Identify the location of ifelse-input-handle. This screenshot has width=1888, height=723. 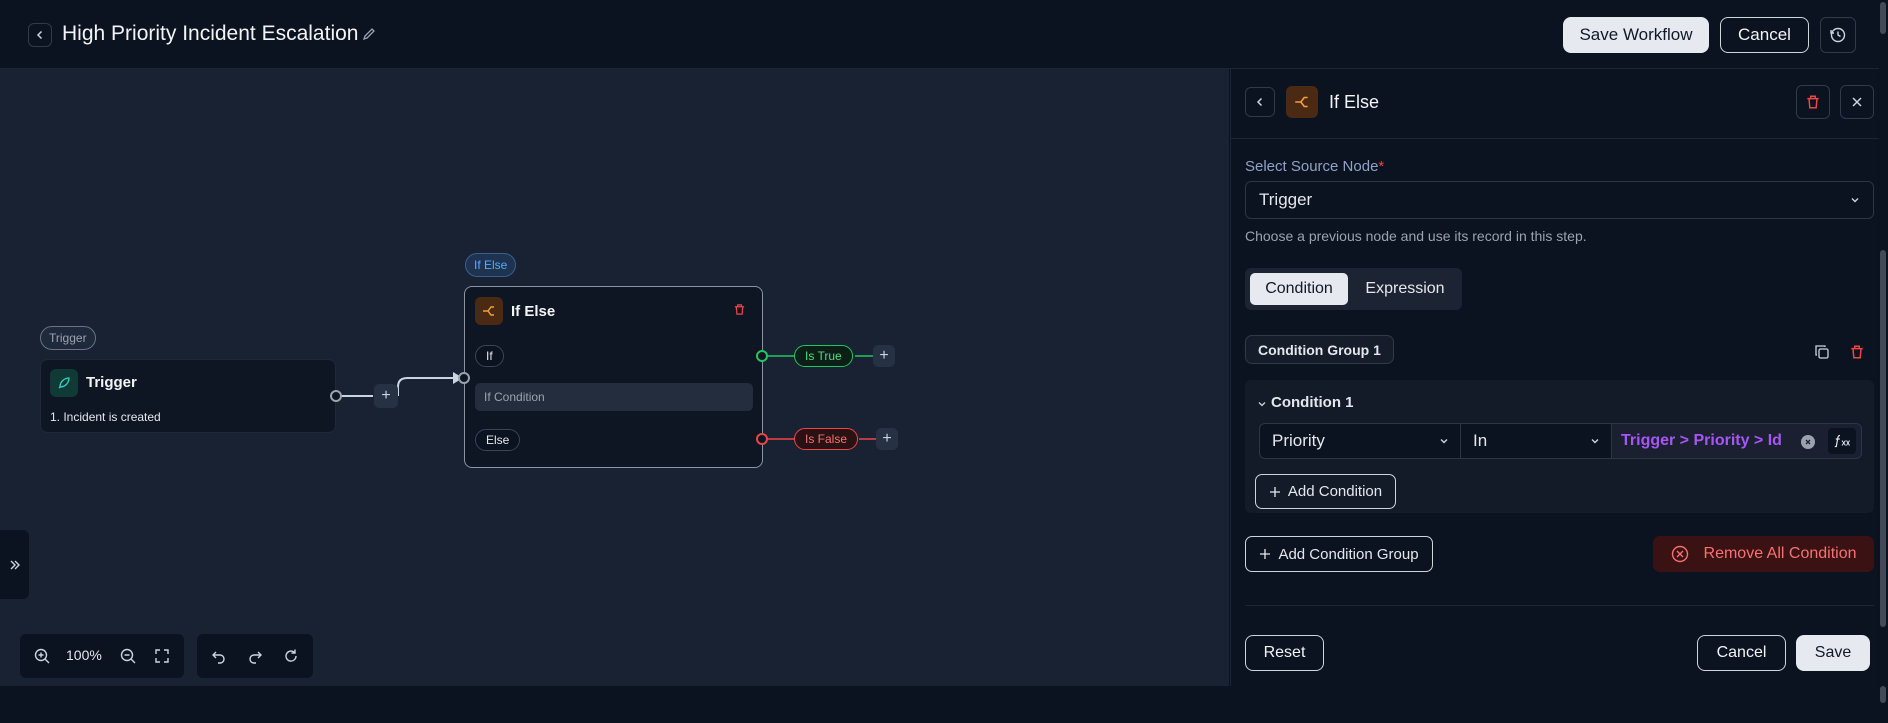
(464, 378).